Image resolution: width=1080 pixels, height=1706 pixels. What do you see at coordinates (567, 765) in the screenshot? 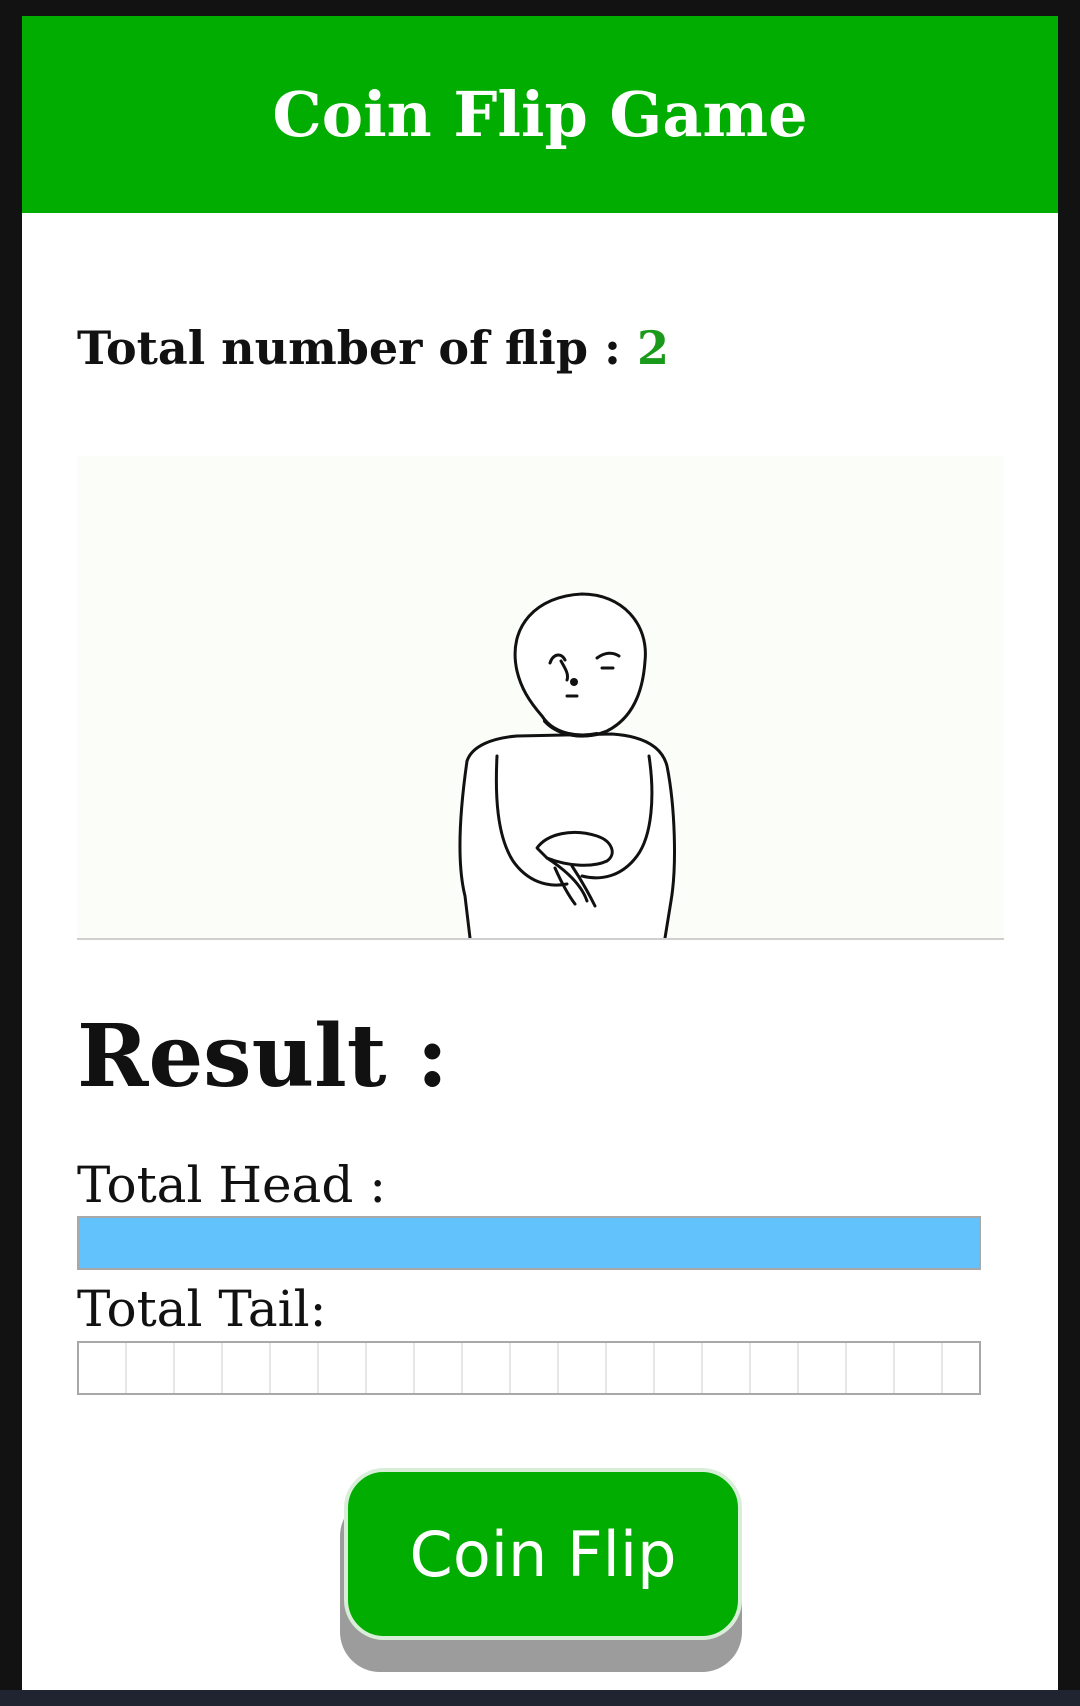
I see `character-illustration-icon` at bounding box center [567, 765].